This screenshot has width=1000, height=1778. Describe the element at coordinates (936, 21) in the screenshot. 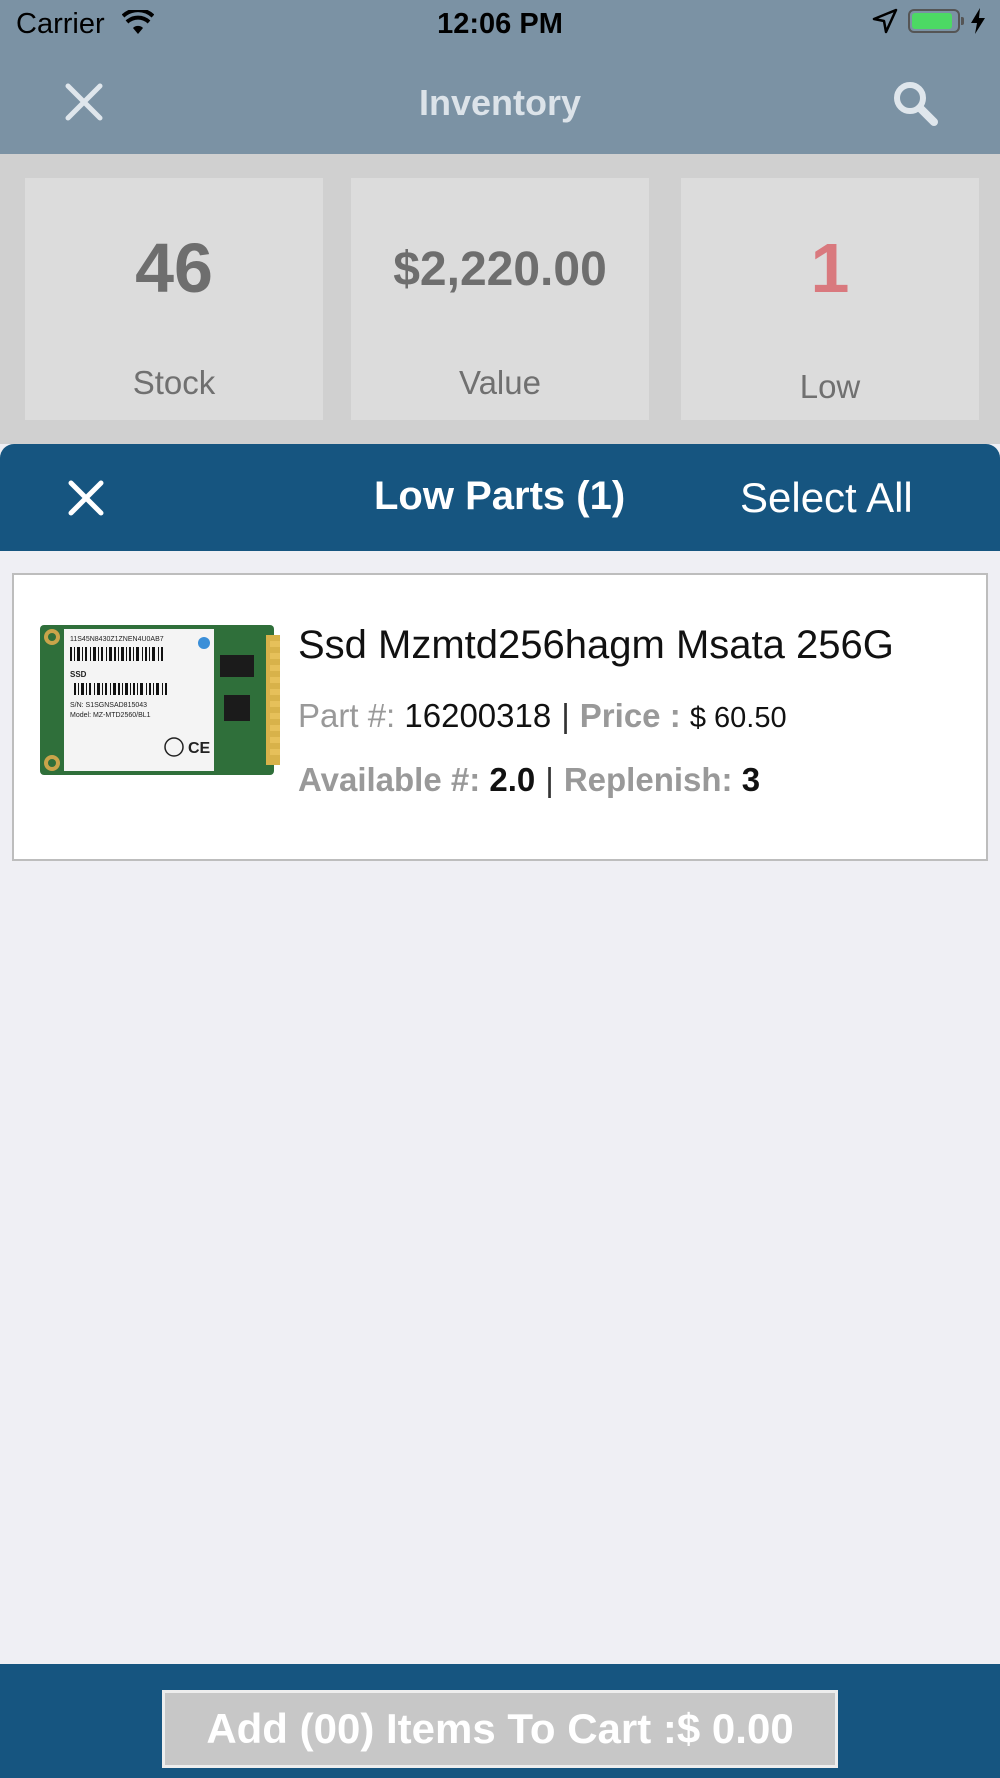

I see `battery-icon` at that location.